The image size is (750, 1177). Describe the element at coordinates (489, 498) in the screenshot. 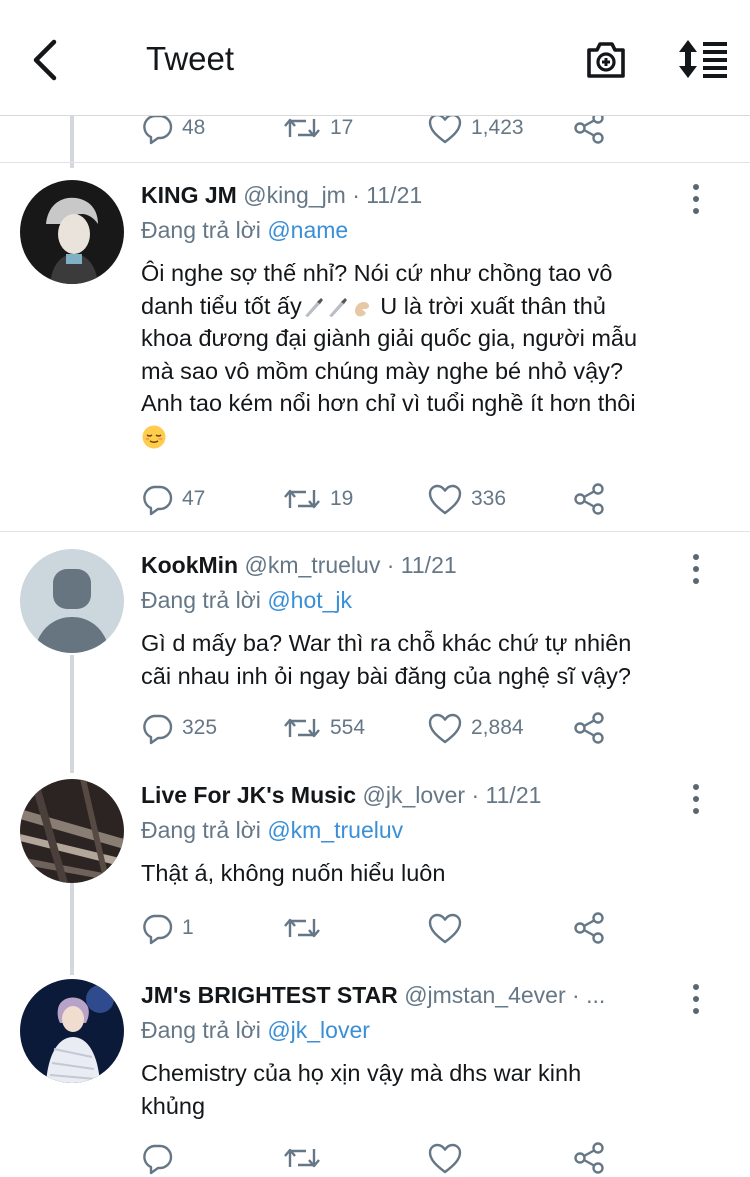

I see `like-count: 336` at that location.